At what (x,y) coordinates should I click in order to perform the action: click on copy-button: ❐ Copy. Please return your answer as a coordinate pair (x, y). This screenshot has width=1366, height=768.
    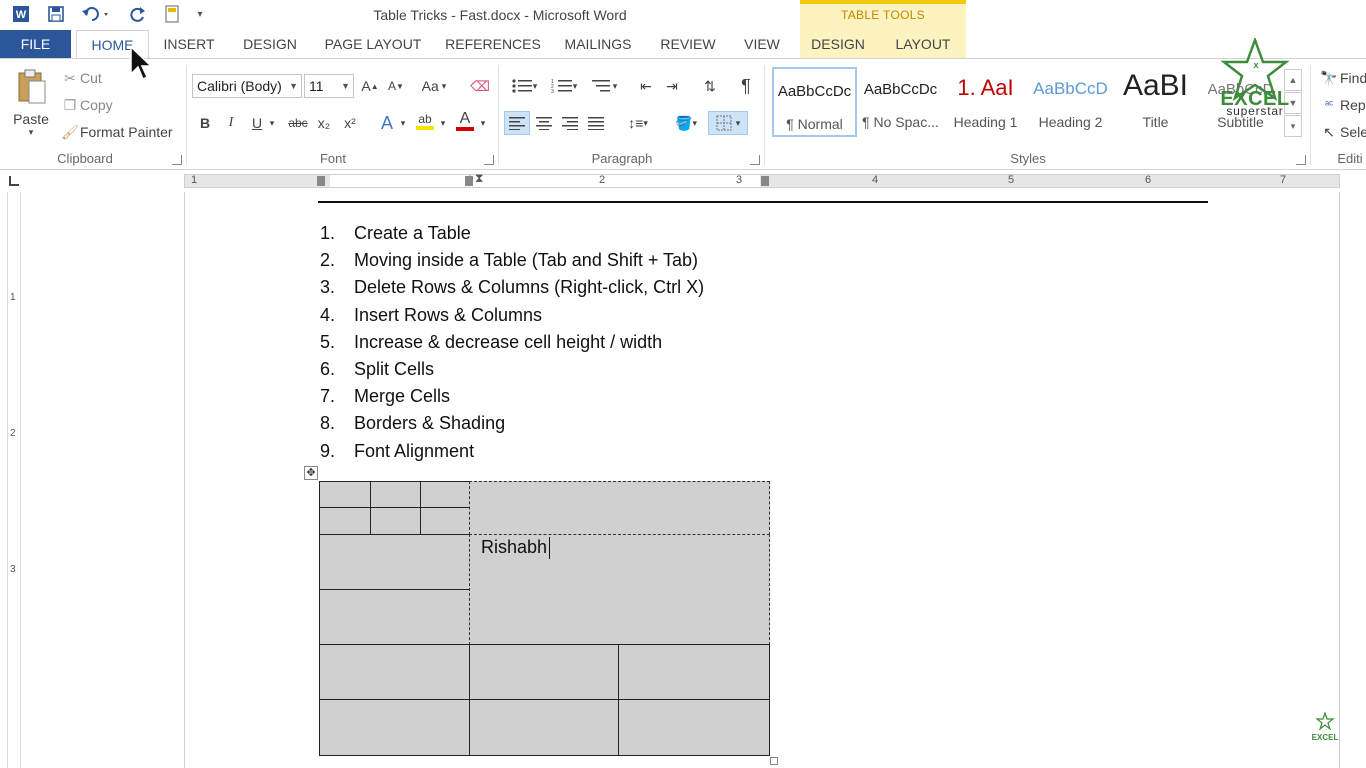
    Looking at the image, I should click on (86, 105).